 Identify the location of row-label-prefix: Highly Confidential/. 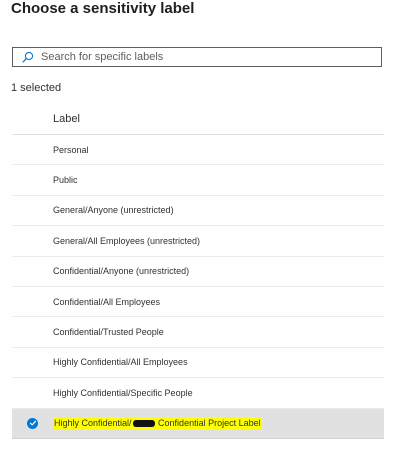
(93, 423).